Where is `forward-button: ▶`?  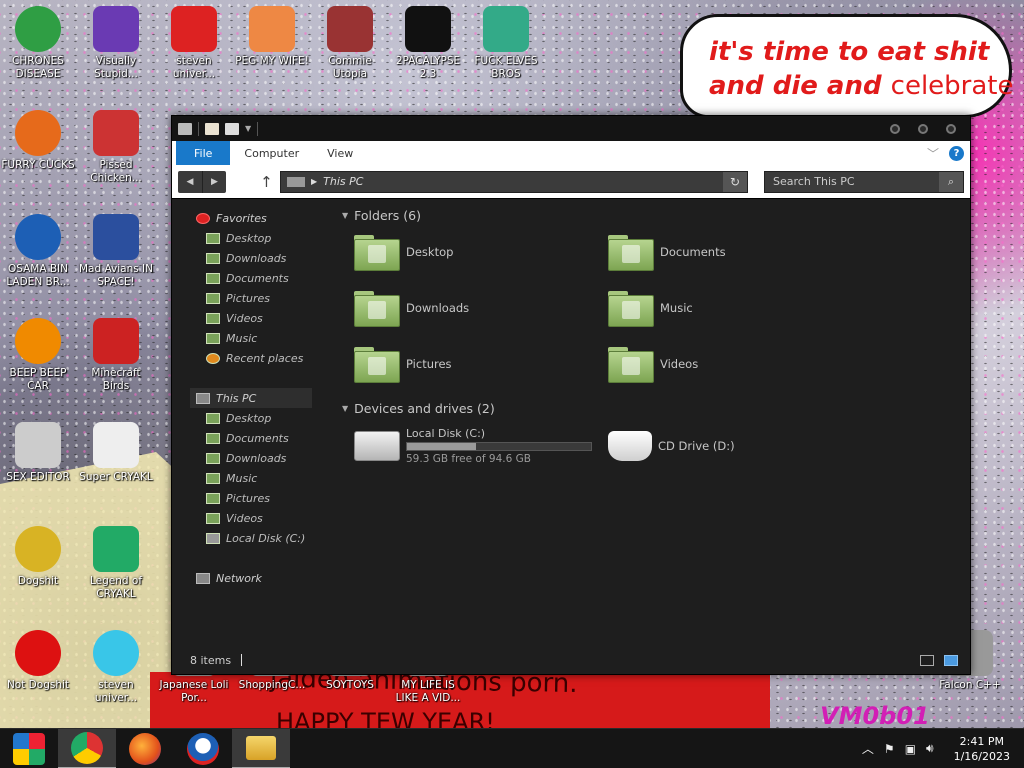 forward-button: ▶ is located at coordinates (214, 181).